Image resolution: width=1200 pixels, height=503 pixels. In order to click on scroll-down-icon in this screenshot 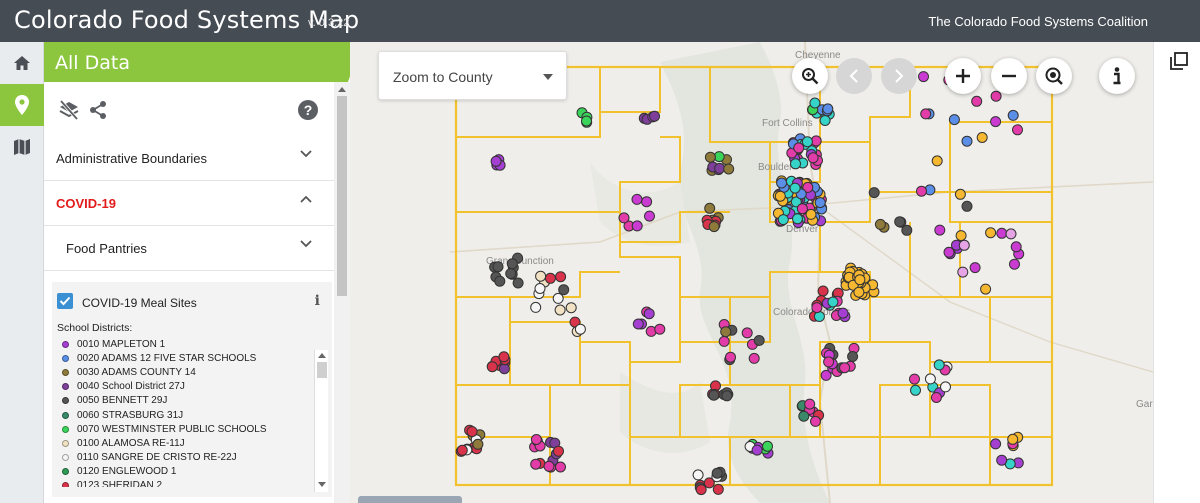, I will do `click(322, 485)`.